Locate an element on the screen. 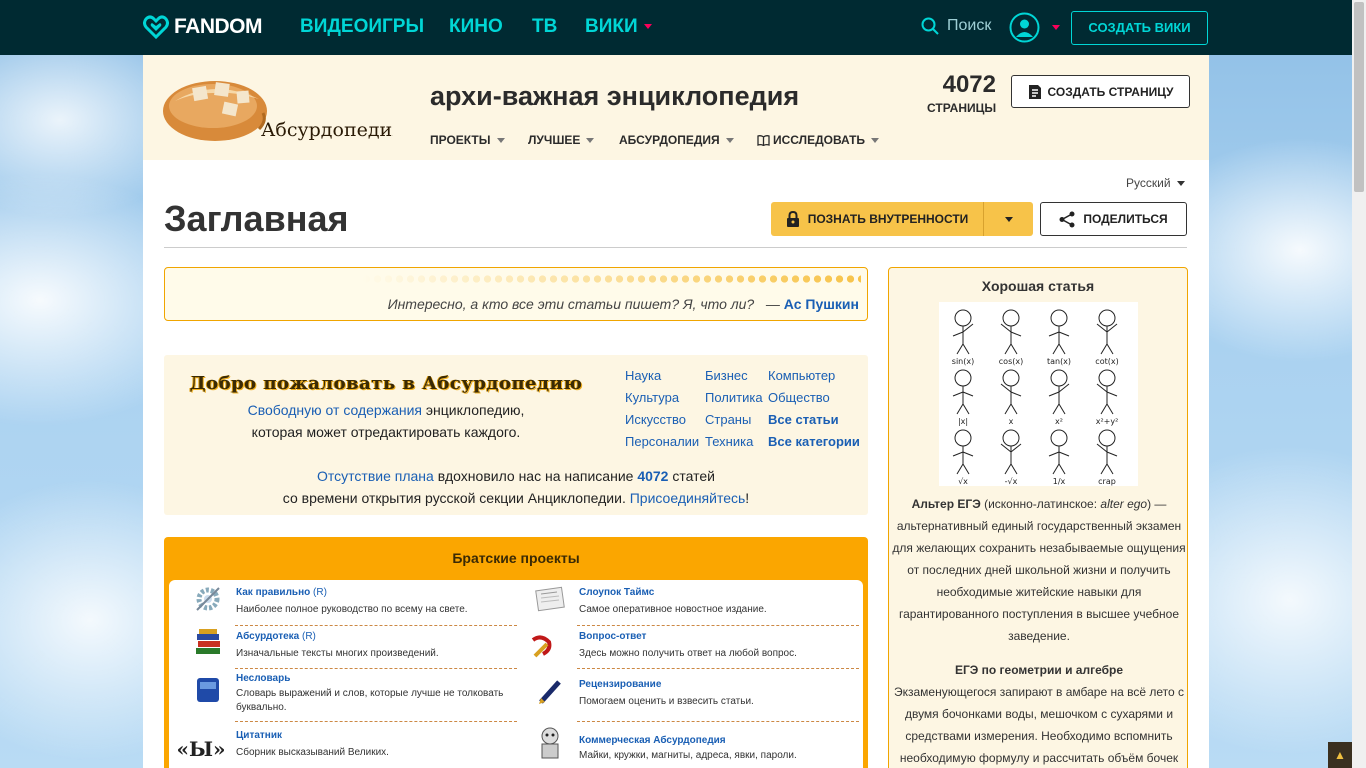 This screenshot has width=1366, height=768. stick-figure-label: √x is located at coordinates (963, 481).